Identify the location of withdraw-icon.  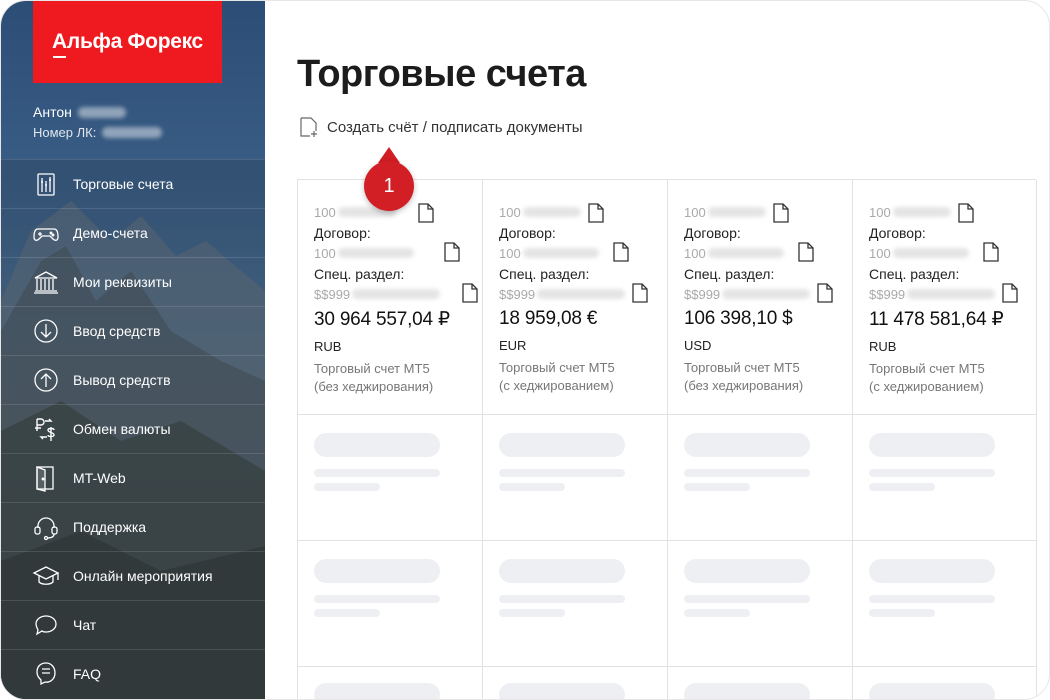
(46, 380).